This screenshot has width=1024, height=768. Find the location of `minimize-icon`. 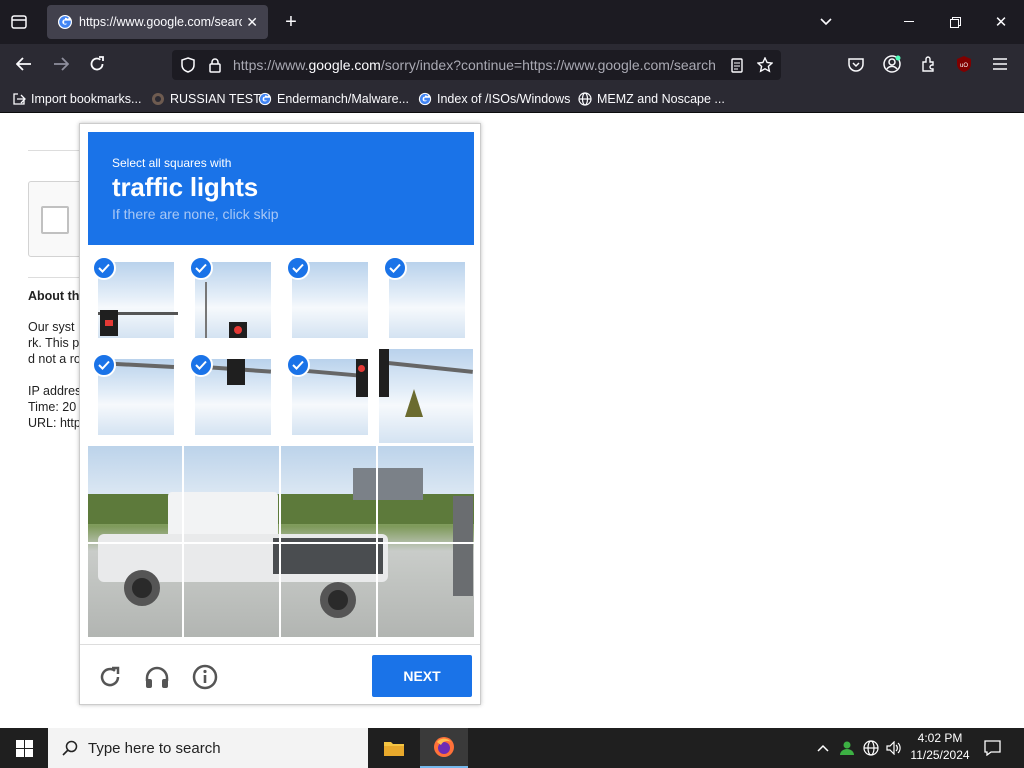

minimize-icon is located at coordinates (909, 22).